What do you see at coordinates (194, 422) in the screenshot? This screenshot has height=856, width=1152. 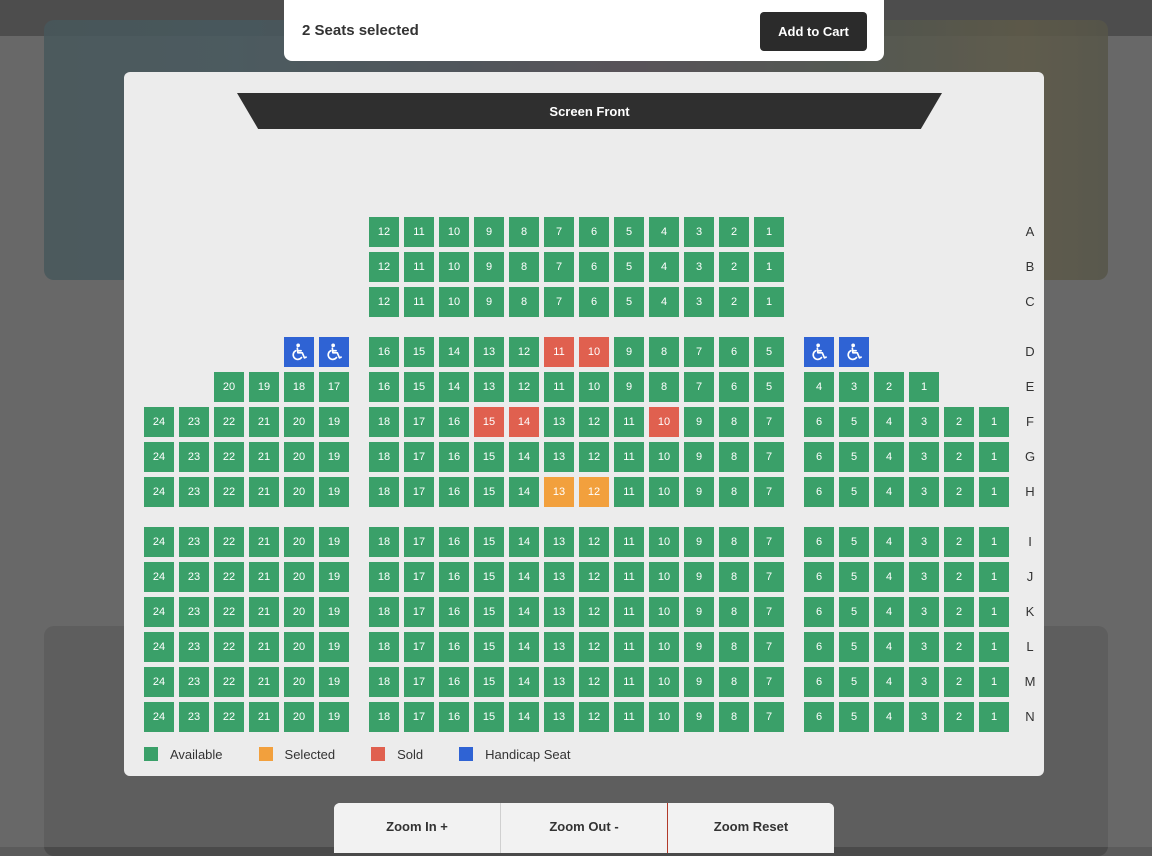 I see `seat-f-23: 23` at bounding box center [194, 422].